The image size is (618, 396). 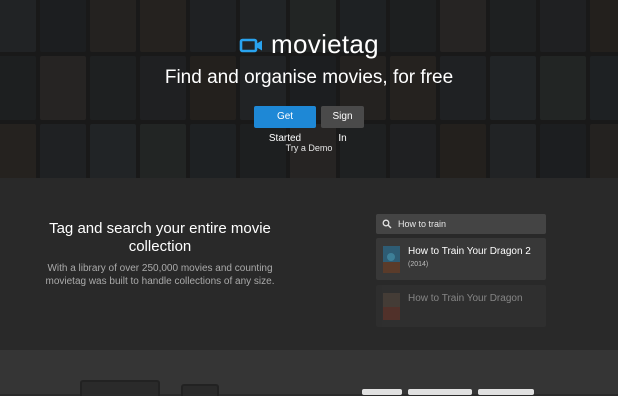 I want to click on search-query: How to train, so click(x=422, y=224).